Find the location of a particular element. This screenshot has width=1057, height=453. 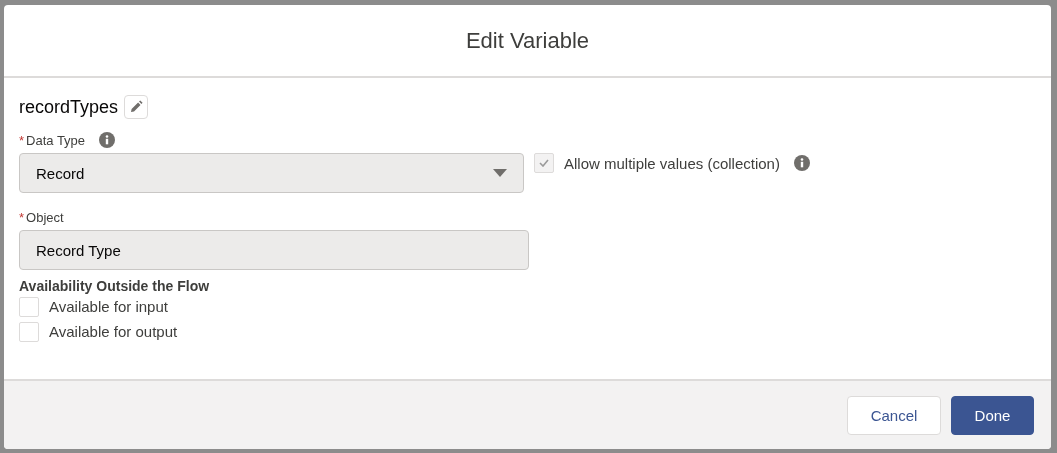

edit-button is located at coordinates (136, 107).